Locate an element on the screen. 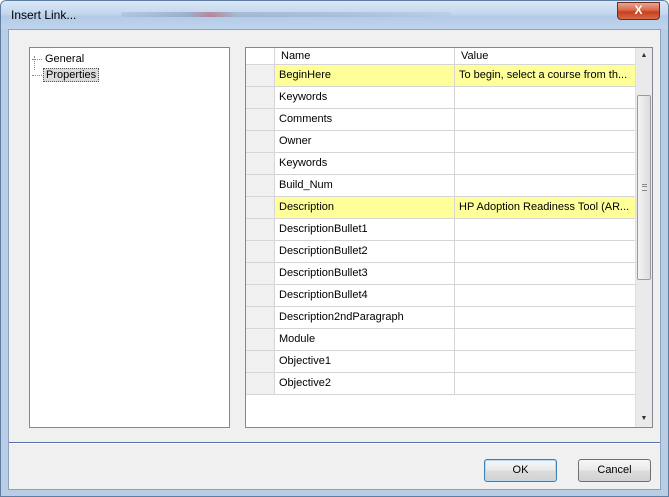 Image resolution: width=669 pixels, height=497 pixels. property-name-cell: Description2ndParagraph is located at coordinates (365, 317).